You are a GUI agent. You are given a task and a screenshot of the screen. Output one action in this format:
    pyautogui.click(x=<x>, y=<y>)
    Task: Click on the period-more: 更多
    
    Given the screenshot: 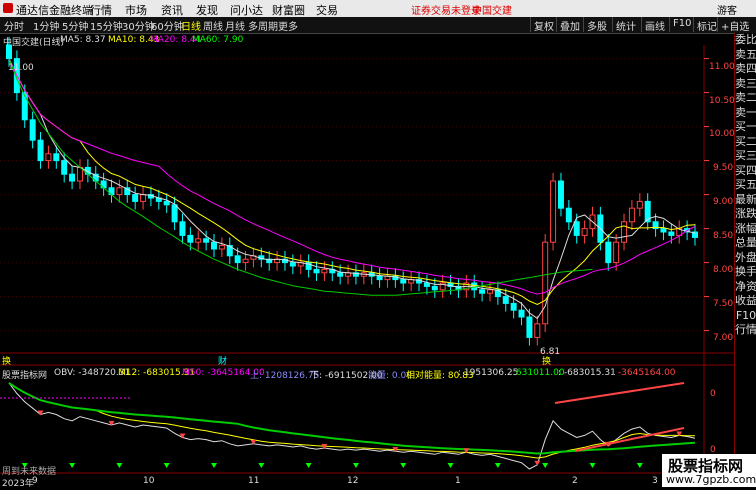 What is the action you would take?
    pyautogui.click(x=288, y=25)
    